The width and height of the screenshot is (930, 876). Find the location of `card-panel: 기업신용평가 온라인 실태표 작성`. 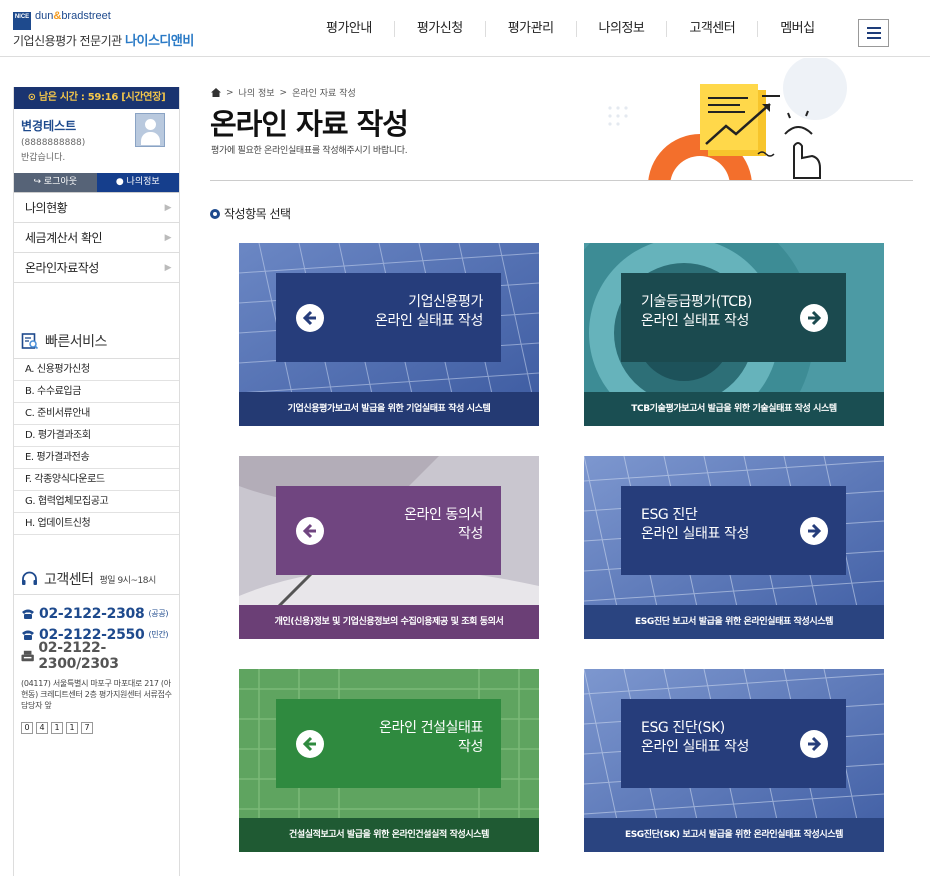

card-panel: 기업신용평가 온라인 실태표 작성 is located at coordinates (388, 317).